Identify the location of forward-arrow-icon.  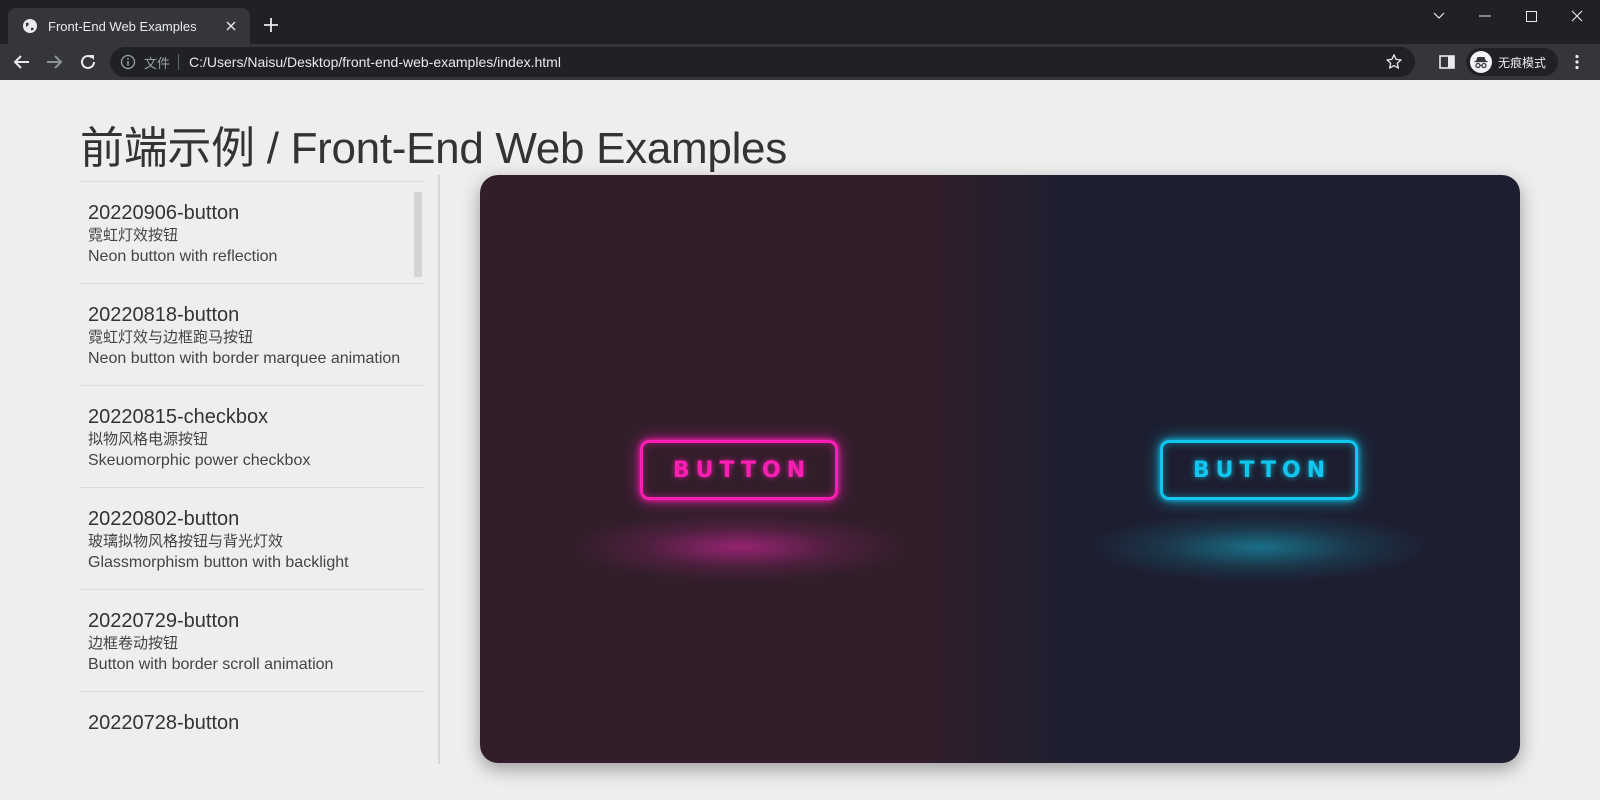
(54, 62).